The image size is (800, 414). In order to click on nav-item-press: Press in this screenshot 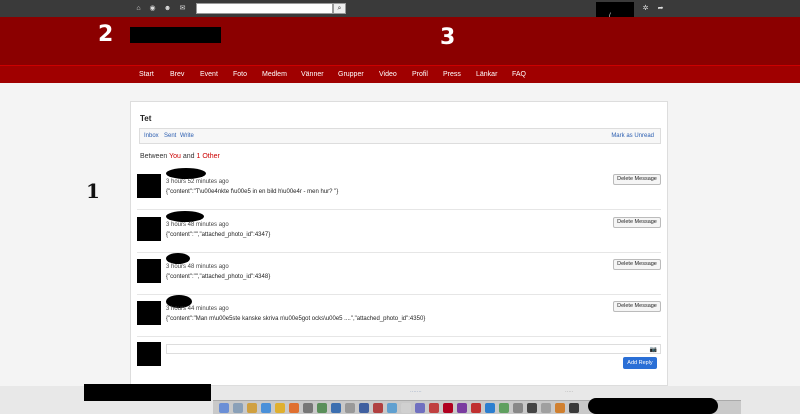, I will do `click(452, 74)`.